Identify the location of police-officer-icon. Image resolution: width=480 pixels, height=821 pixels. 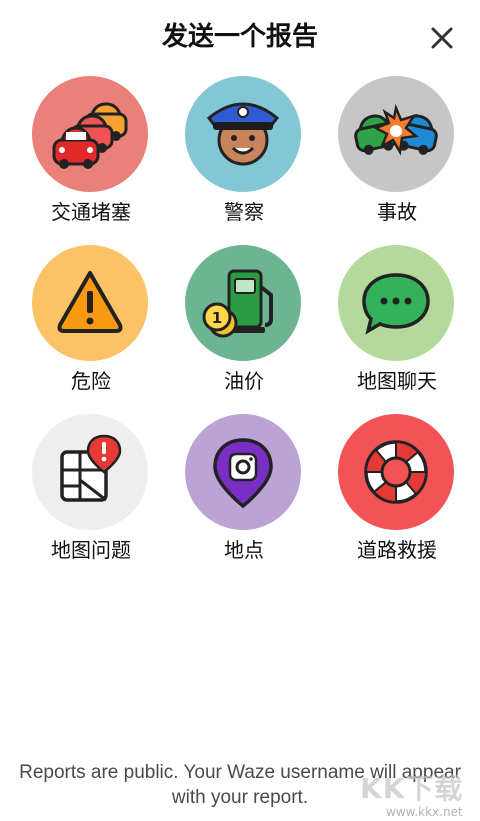
(243, 134).